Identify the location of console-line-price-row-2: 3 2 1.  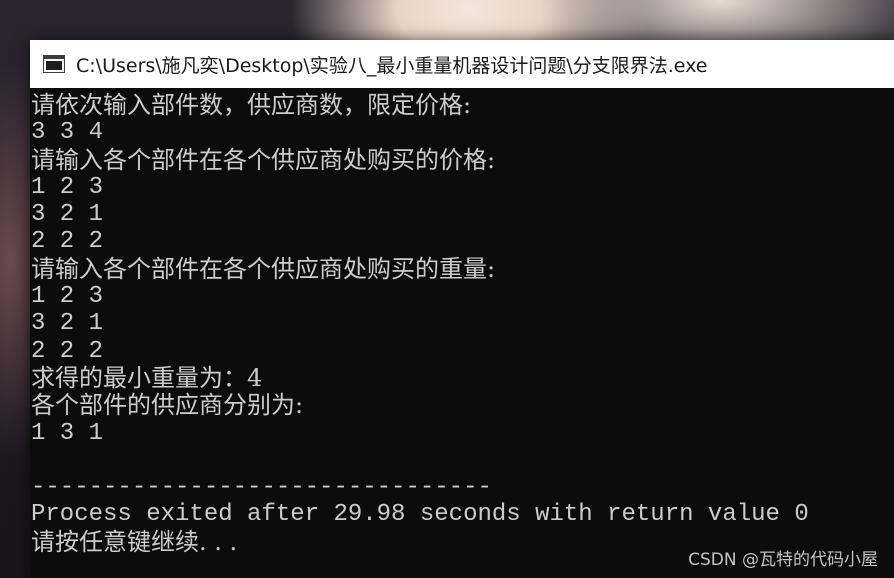
(67, 215).